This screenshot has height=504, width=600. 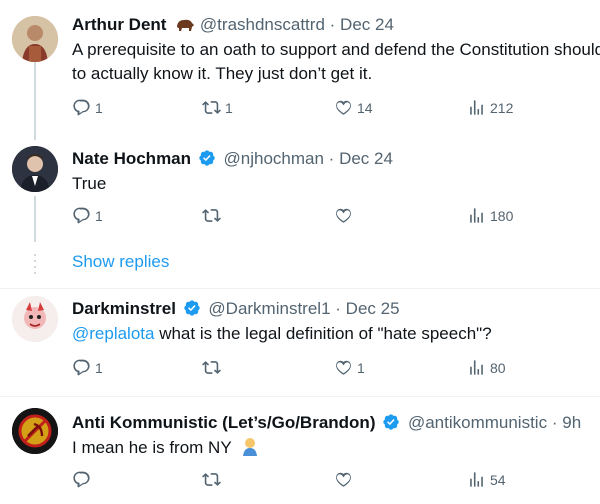 I want to click on person-emoji-icon, so click(x=250, y=449).